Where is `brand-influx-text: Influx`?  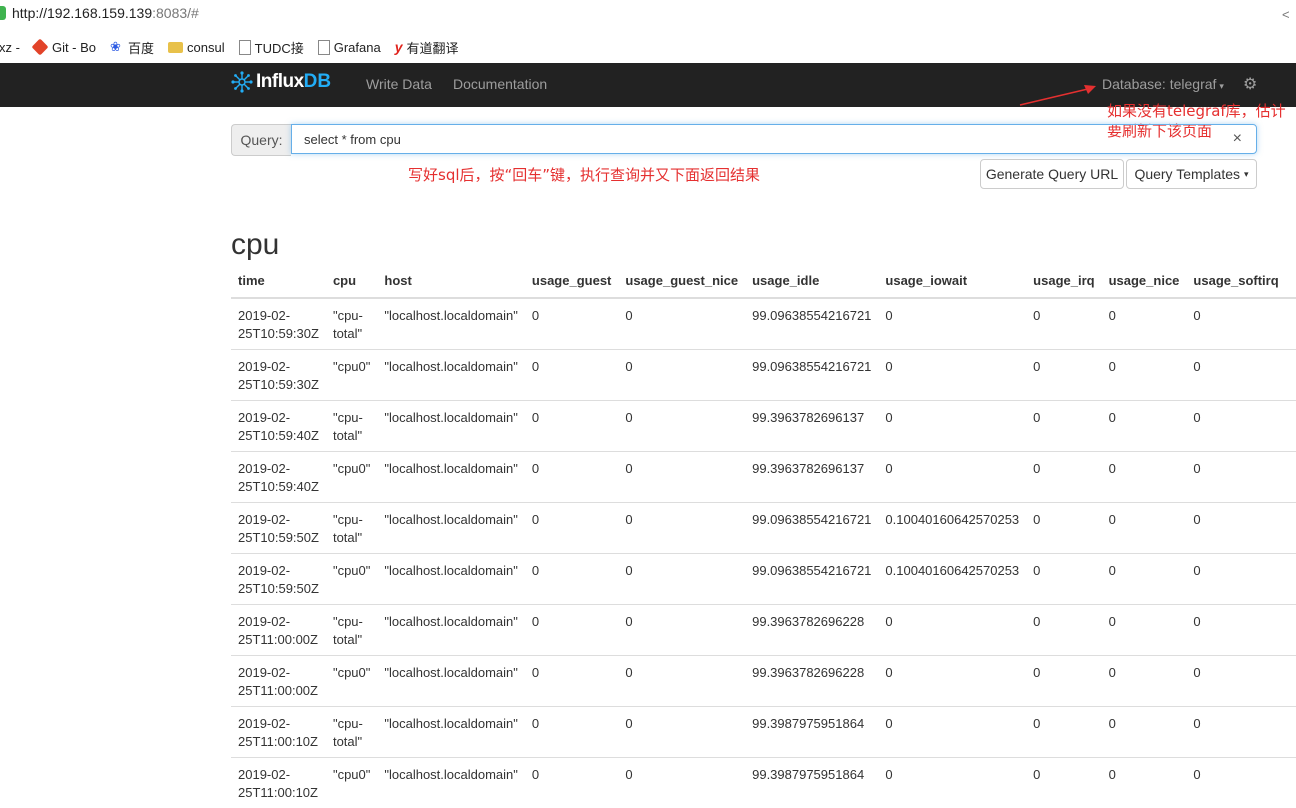
brand-influx-text: Influx is located at coordinates (280, 81).